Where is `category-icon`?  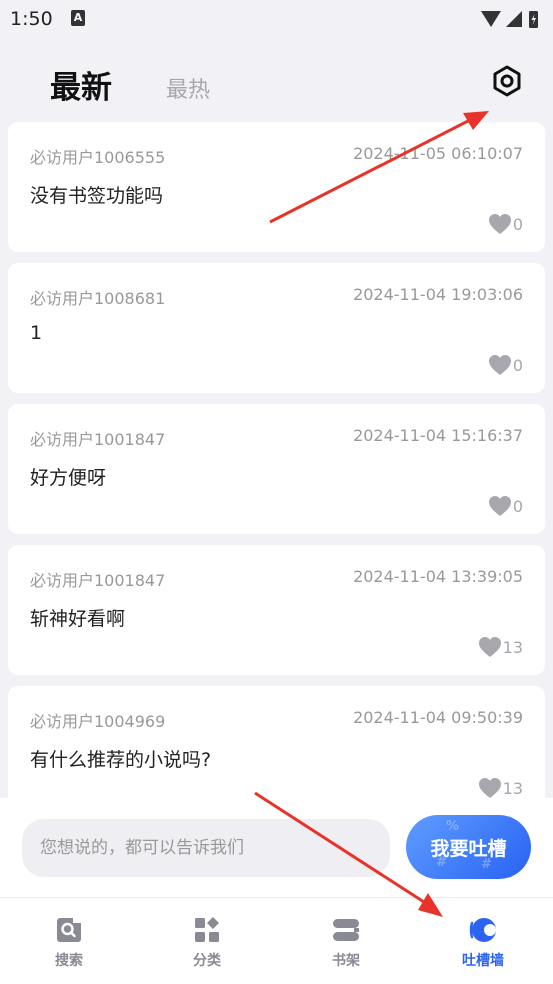 category-icon is located at coordinates (207, 929).